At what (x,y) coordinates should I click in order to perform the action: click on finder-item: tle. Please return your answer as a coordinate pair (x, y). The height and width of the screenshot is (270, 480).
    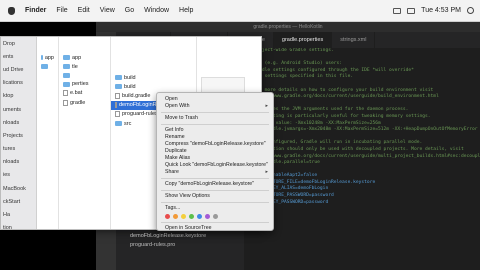
    Looking at the image, I should click on (84, 66).